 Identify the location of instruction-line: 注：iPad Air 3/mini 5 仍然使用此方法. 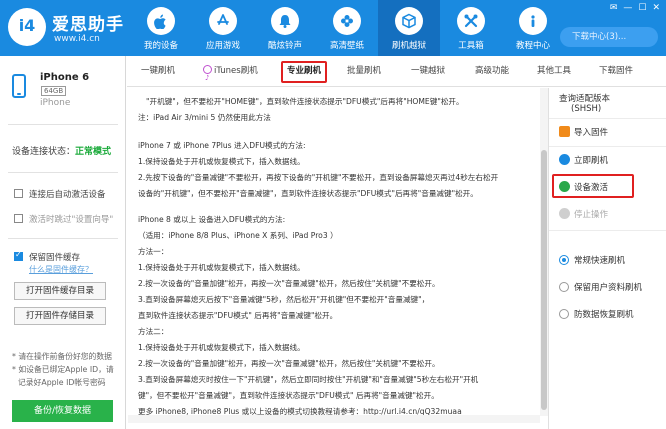
(204, 117).